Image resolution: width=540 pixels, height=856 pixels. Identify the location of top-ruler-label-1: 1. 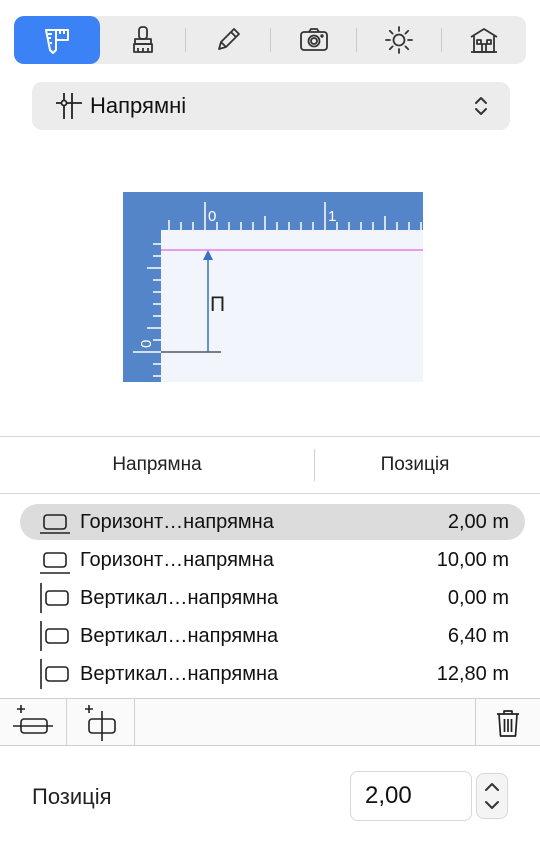
(332, 216).